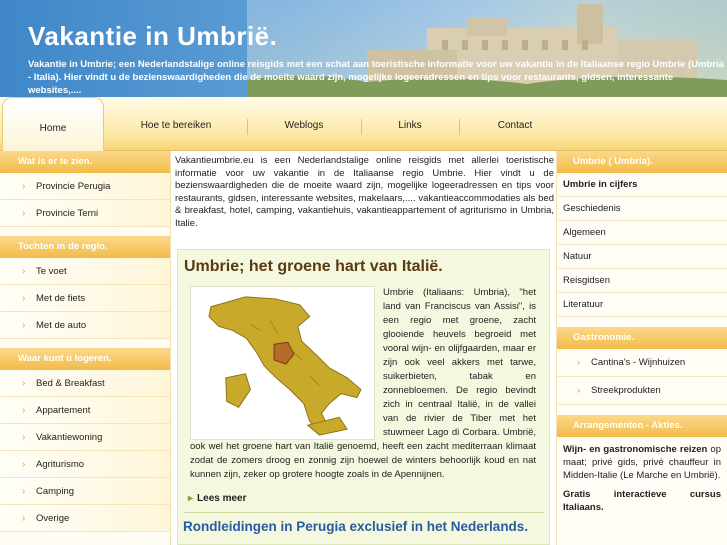 The image size is (727, 545). What do you see at coordinates (85, 491) in the screenshot?
I see `sidebar-item-camping: › Camping` at bounding box center [85, 491].